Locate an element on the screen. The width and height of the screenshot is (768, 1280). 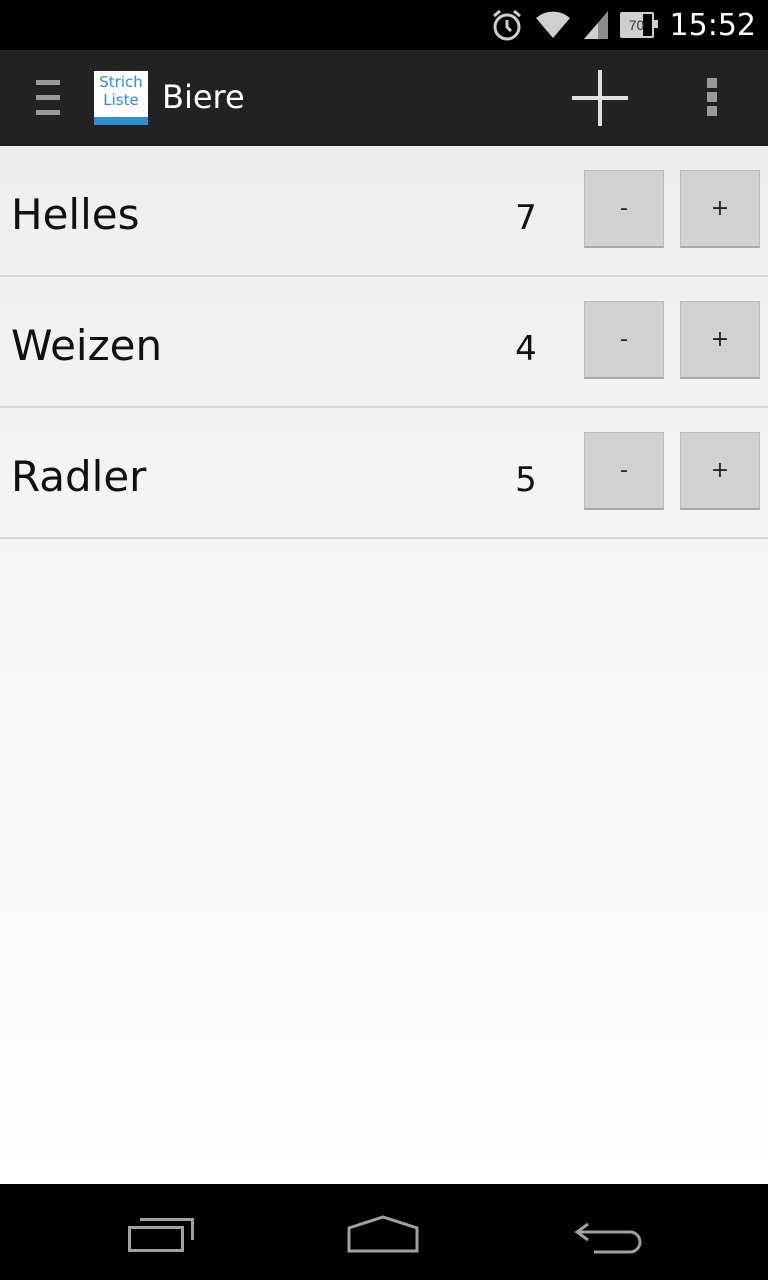
item-count: 7 is located at coordinates (526, 218).